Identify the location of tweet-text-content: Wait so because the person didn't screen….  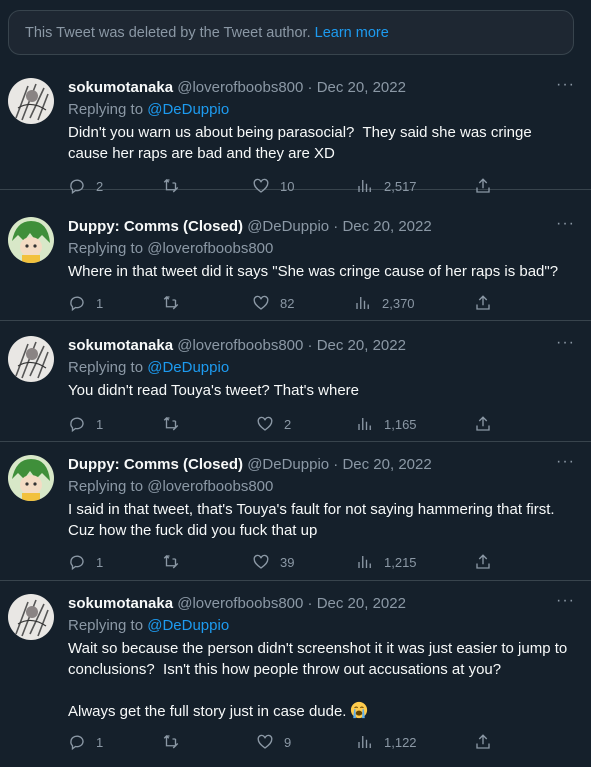
(318, 680).